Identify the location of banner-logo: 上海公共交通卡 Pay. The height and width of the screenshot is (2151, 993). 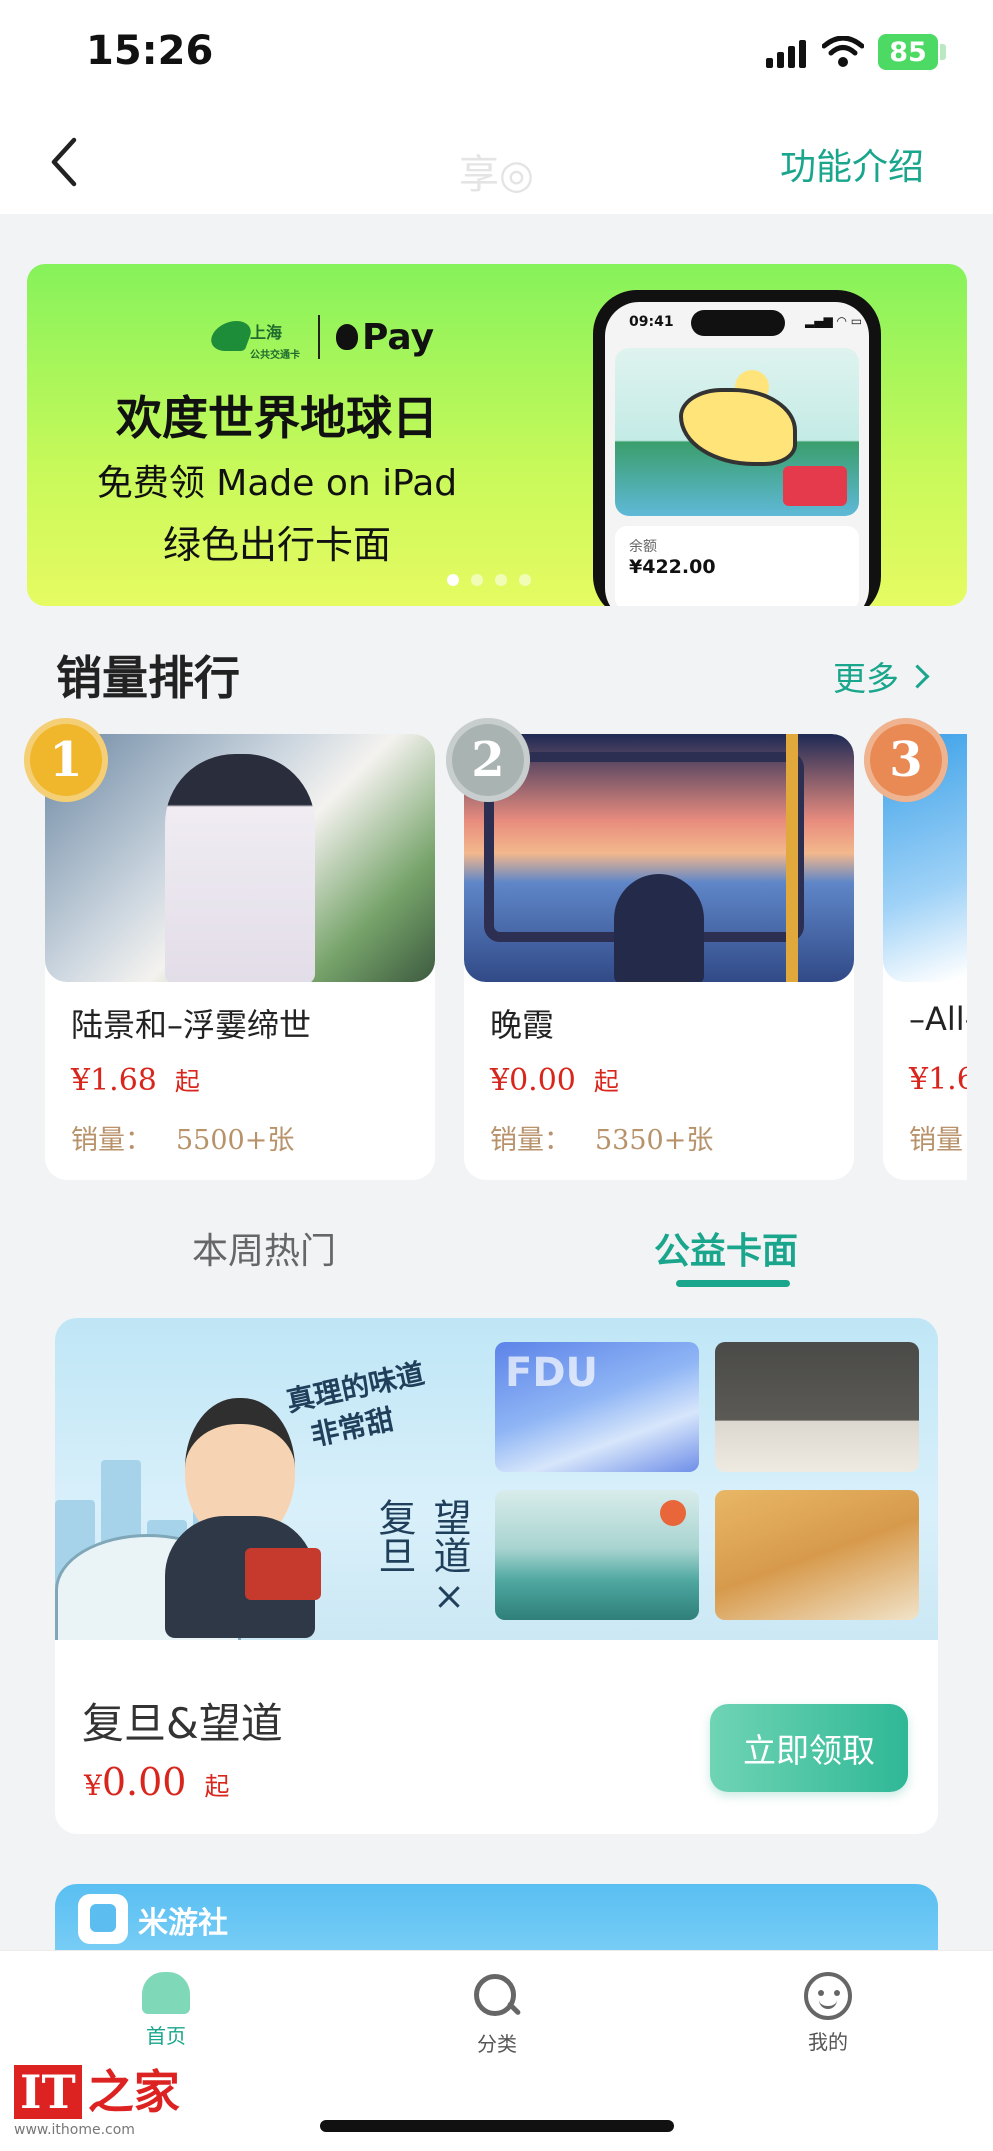
(320, 337).